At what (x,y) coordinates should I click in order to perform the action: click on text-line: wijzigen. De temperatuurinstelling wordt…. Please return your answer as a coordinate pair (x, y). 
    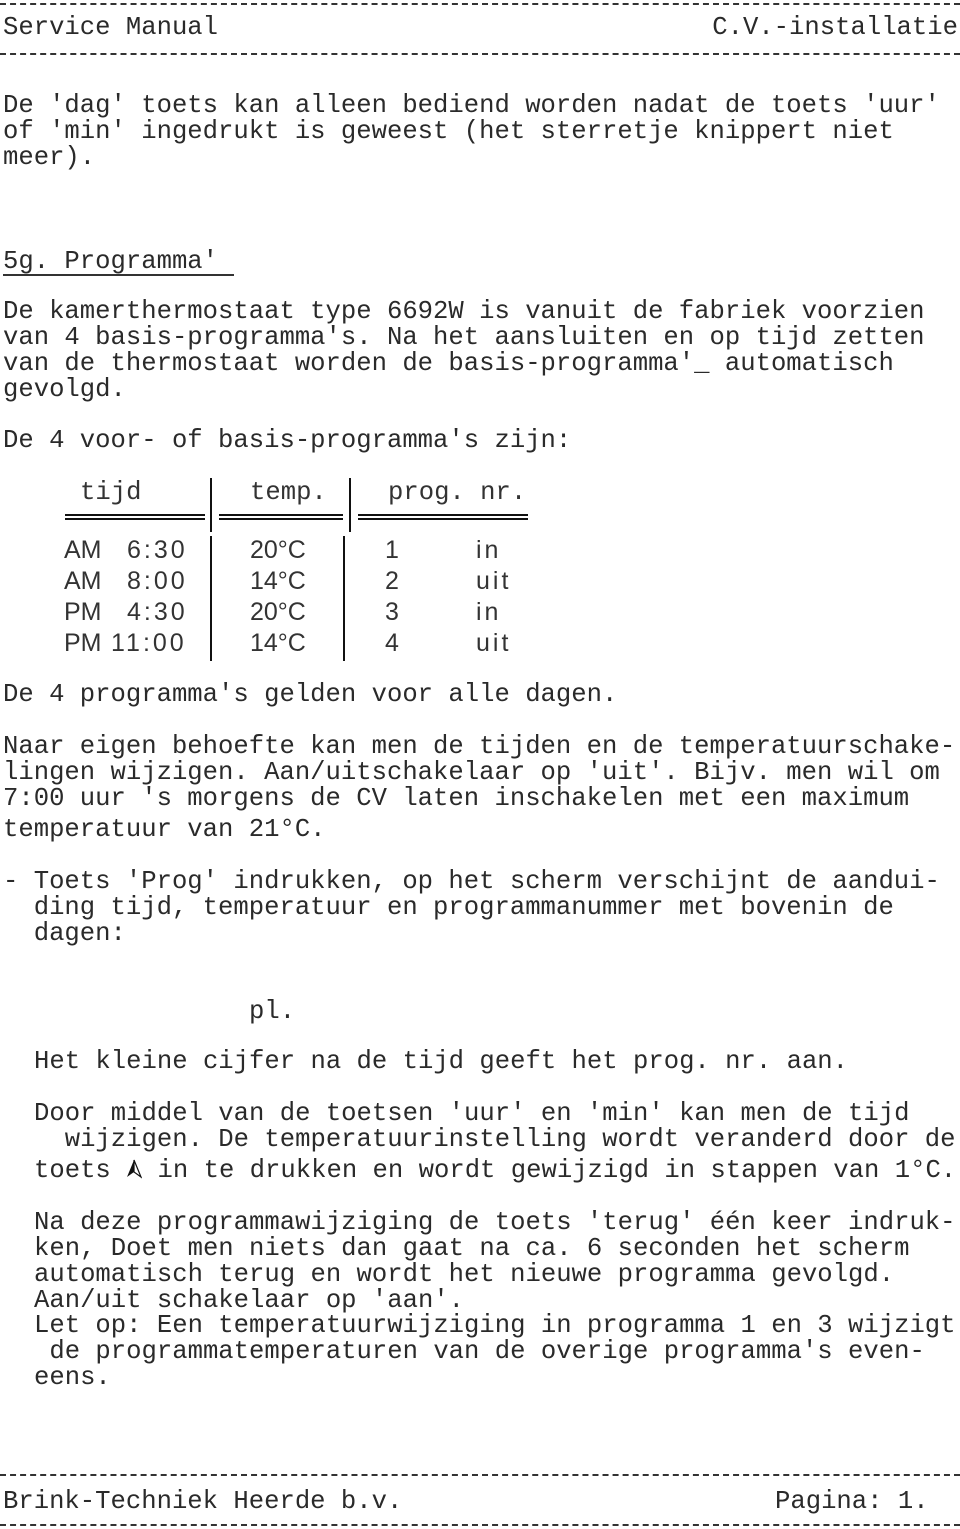
    Looking at the image, I should click on (495, 1139).